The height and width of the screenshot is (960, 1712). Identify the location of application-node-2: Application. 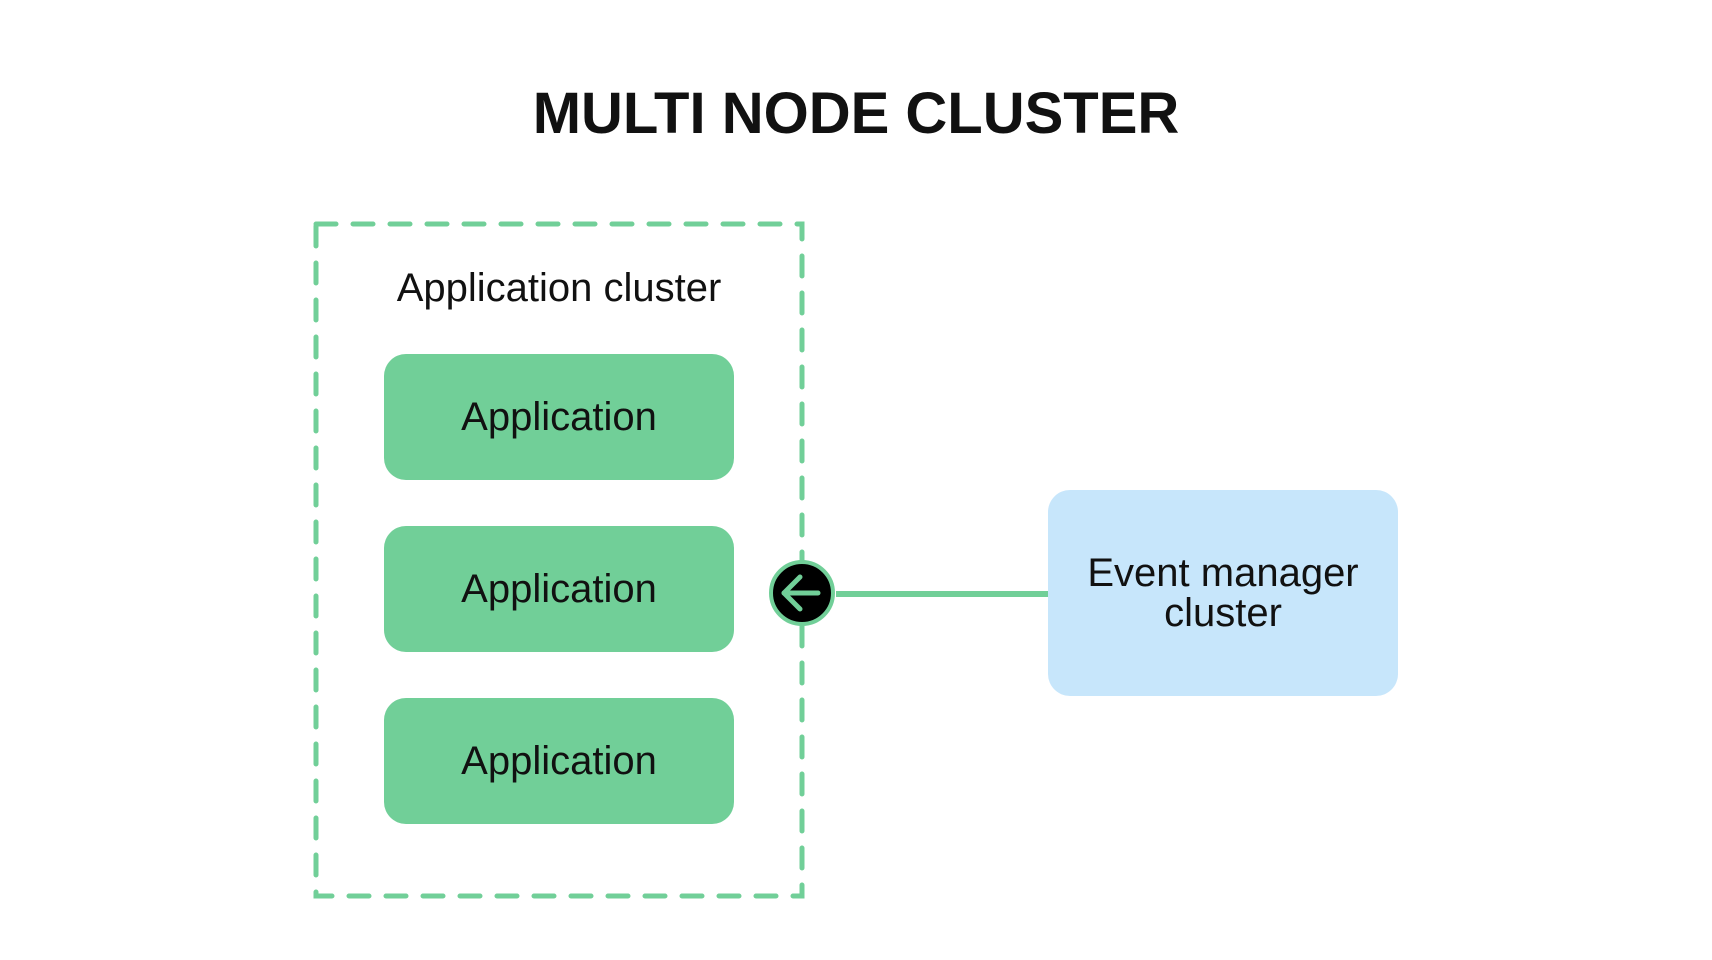
(559, 589).